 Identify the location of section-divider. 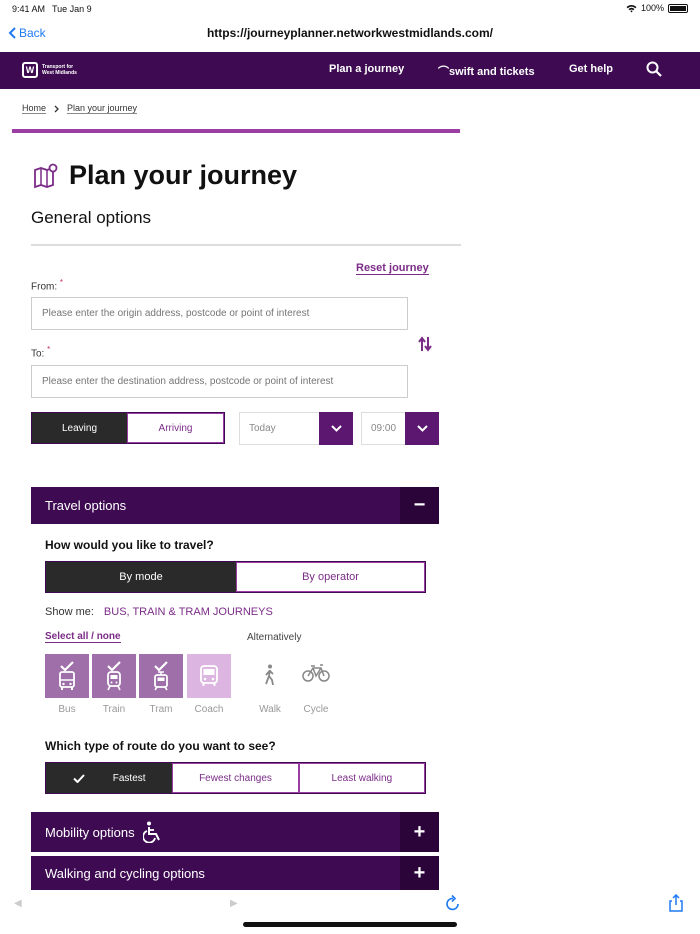
(246, 245).